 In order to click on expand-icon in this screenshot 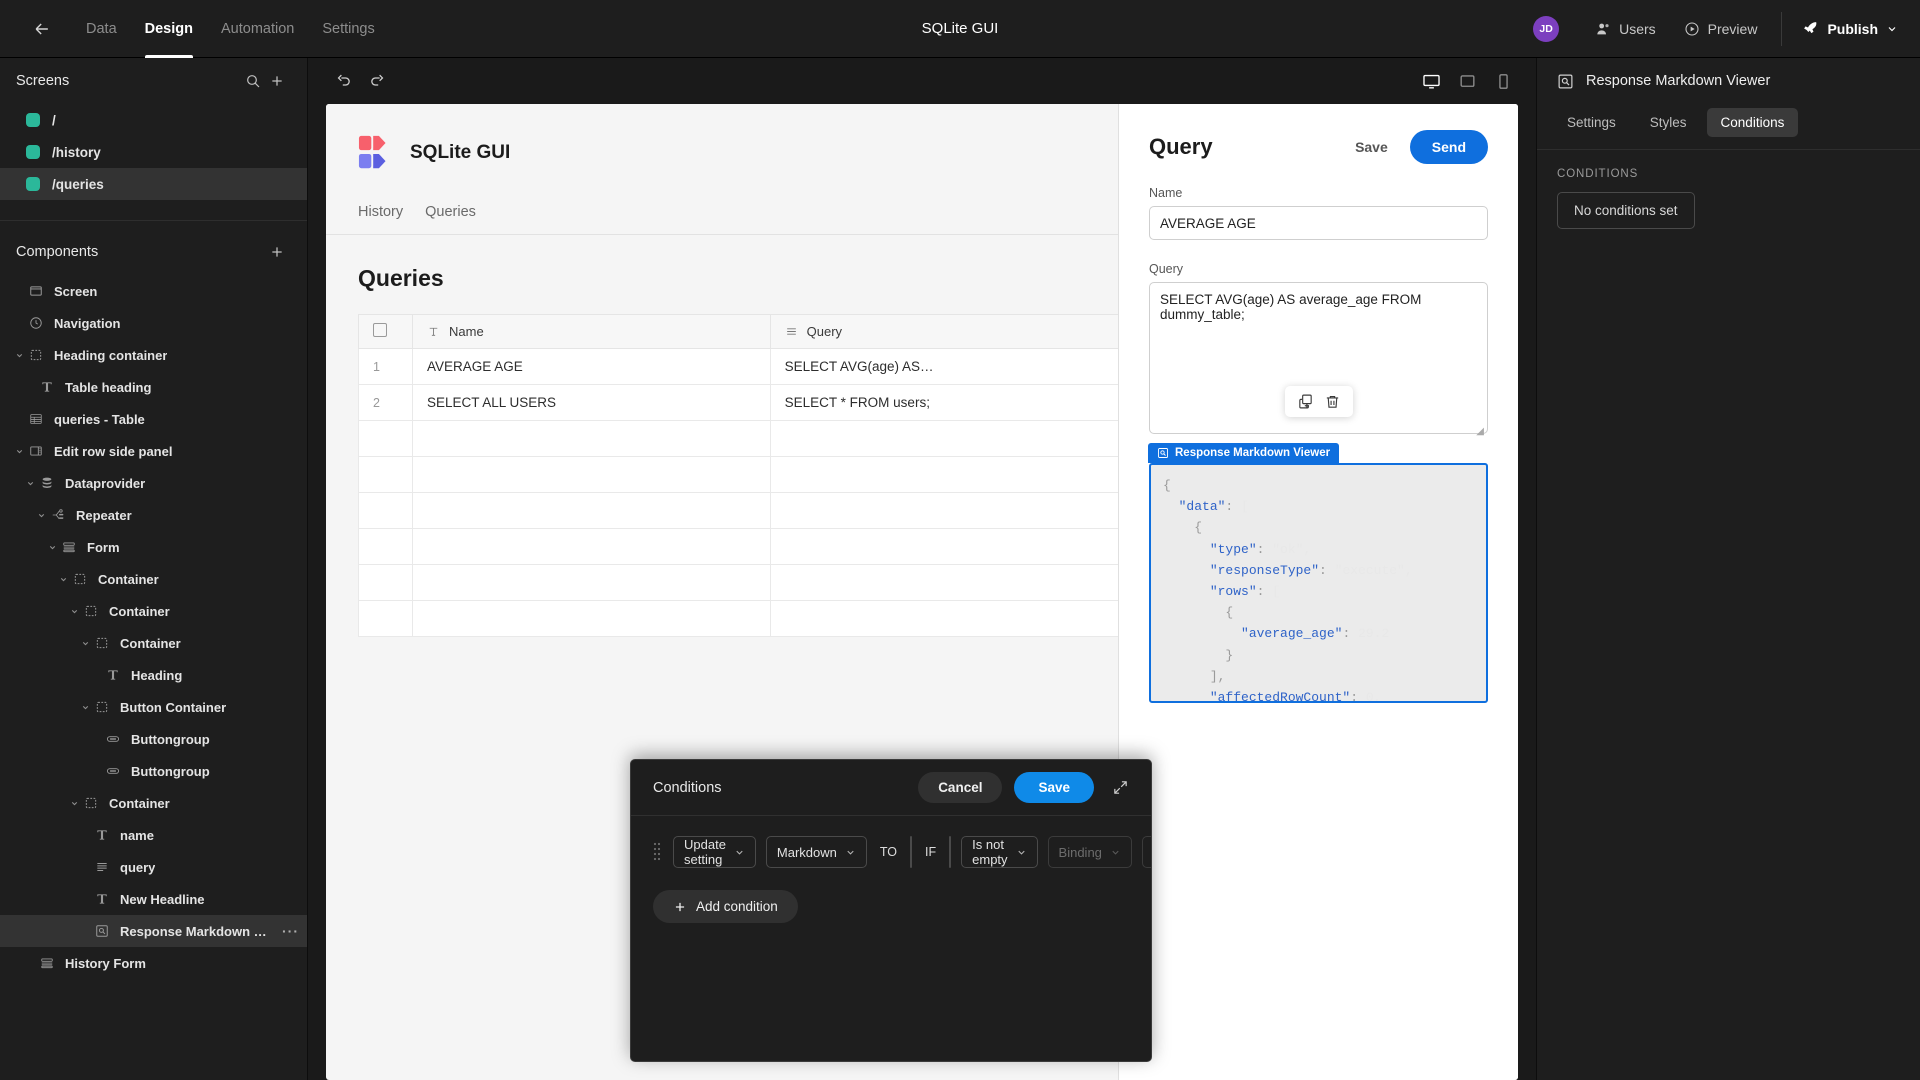, I will do `click(1120, 787)`.